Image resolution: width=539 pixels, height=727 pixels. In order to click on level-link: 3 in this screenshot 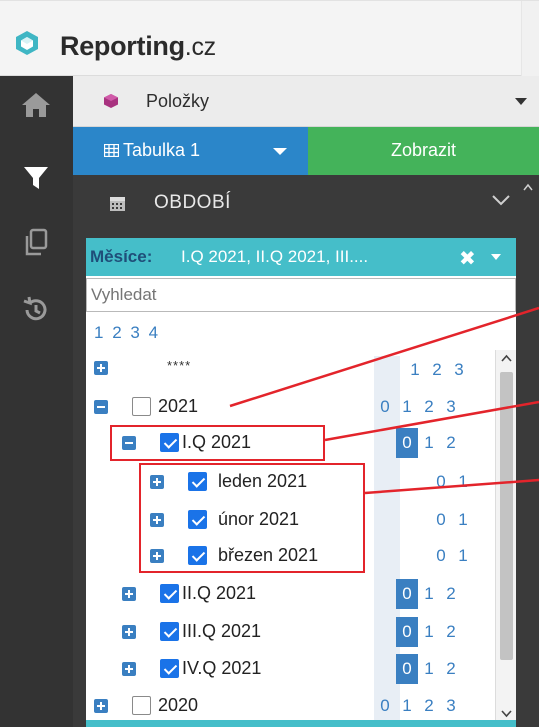, I will do `click(134, 332)`.